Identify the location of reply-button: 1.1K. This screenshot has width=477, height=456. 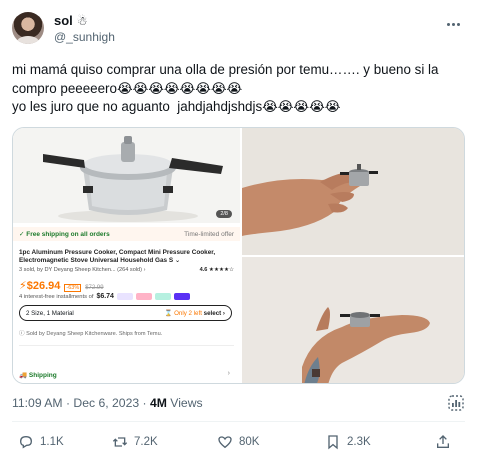
(65, 442).